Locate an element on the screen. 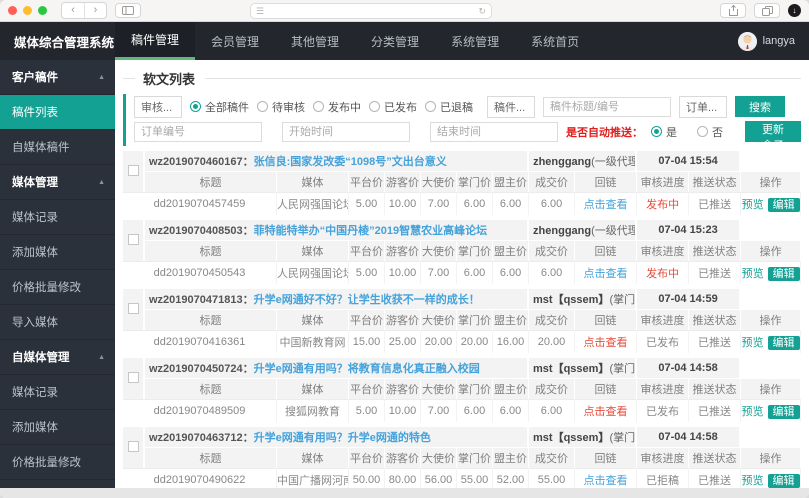 The width and height of the screenshot is (809, 498). article-title-link: 菲特能特举办“中国丹棱”2019智慧农业高峰论坛 is located at coordinates (370, 231).